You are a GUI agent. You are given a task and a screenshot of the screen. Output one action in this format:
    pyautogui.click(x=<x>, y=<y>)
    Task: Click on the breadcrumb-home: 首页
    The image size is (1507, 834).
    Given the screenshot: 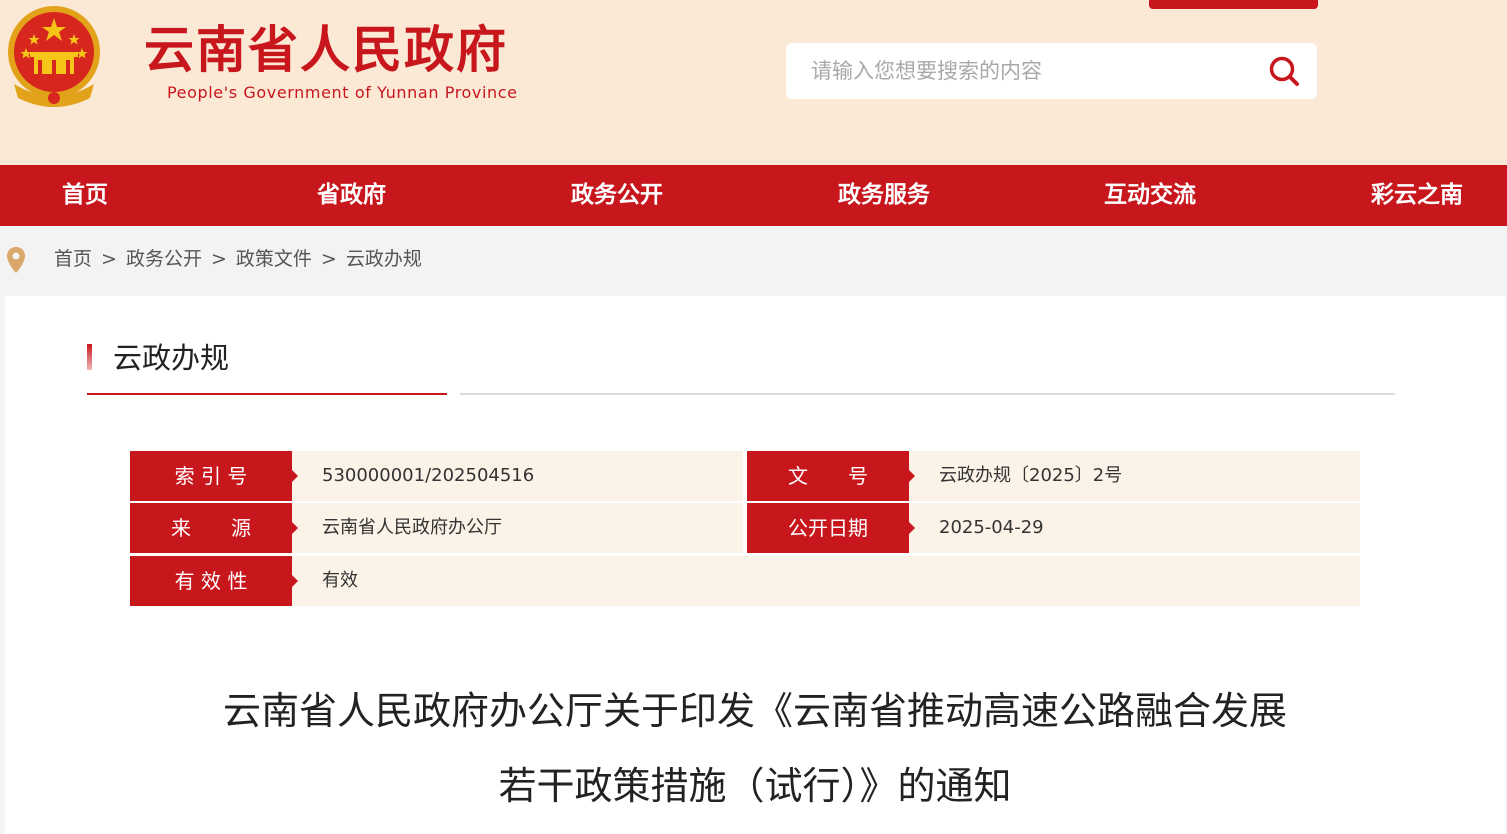 What is the action you would take?
    pyautogui.click(x=73, y=259)
    